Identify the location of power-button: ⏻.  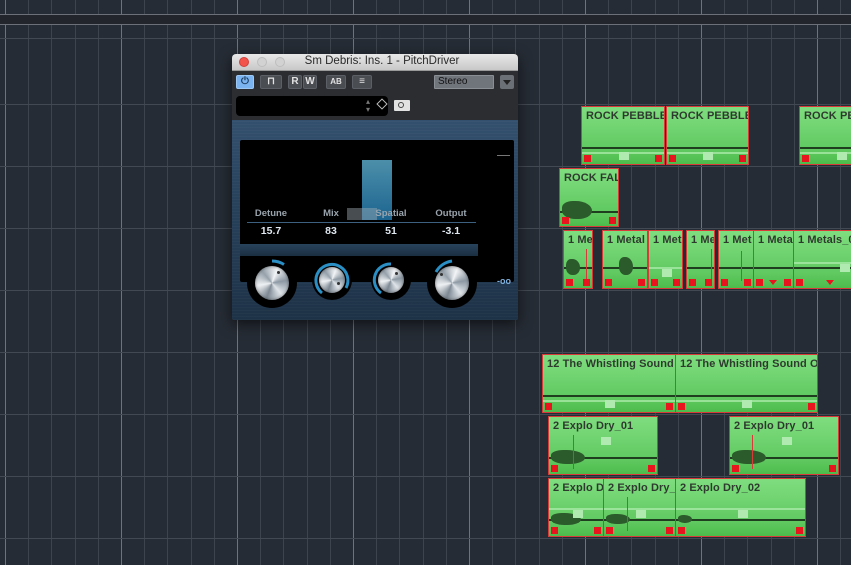
(245, 82).